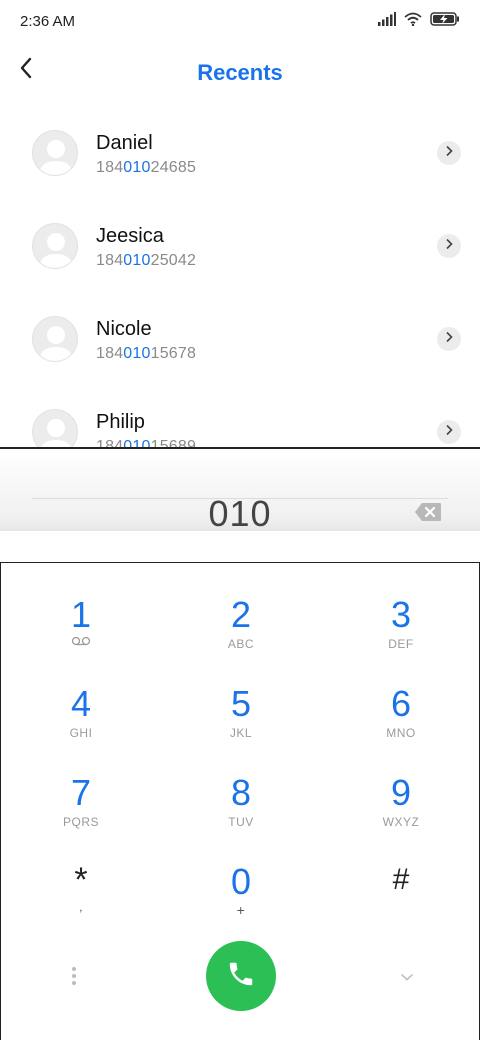  Describe the element at coordinates (81, 733) in the screenshot. I see `key-letters: GHI` at that location.